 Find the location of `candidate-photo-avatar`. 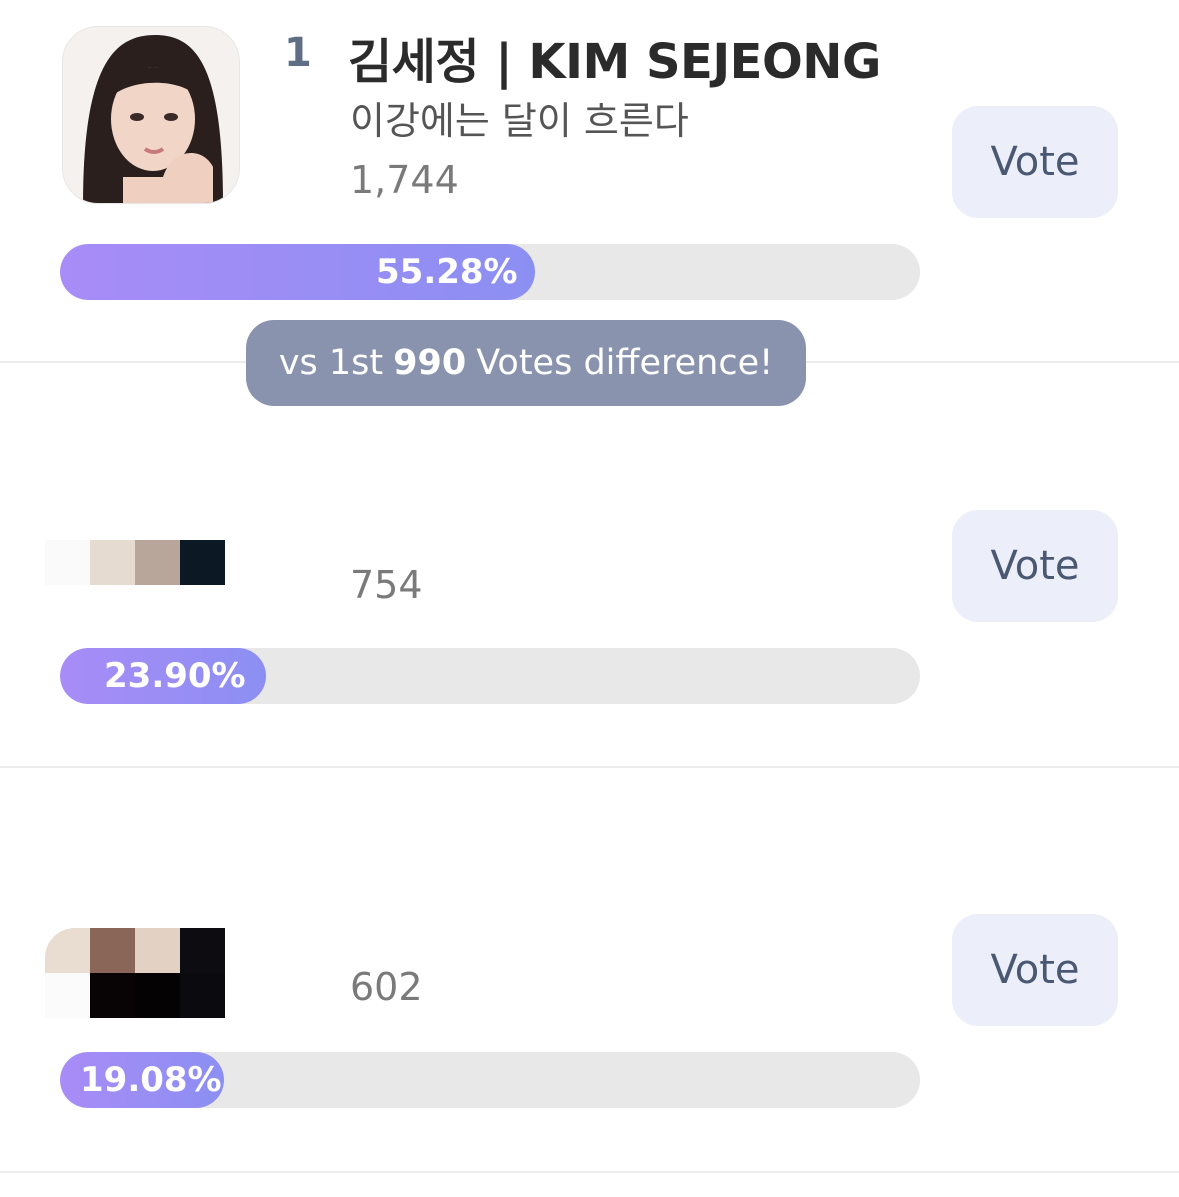

candidate-photo-avatar is located at coordinates (151, 115).